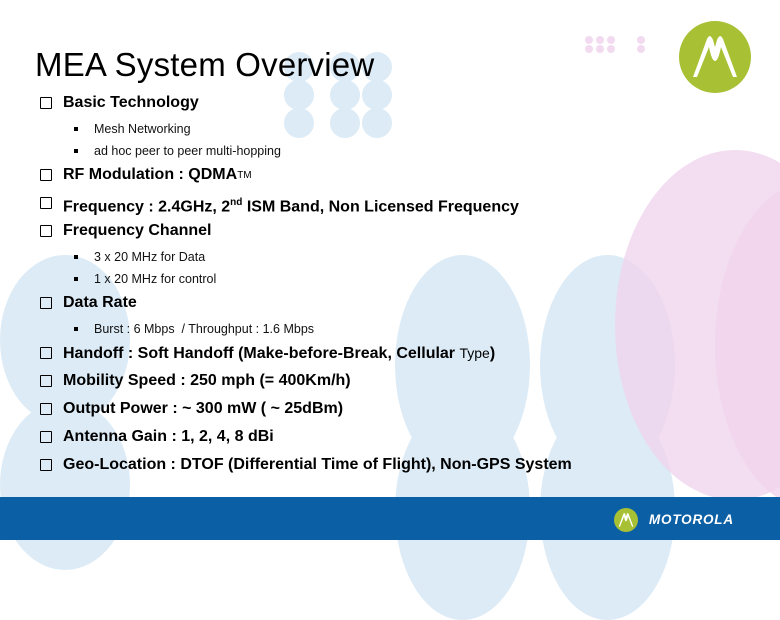  What do you see at coordinates (205, 65) in the screenshot?
I see `slide-title: MEA System Overview` at bounding box center [205, 65].